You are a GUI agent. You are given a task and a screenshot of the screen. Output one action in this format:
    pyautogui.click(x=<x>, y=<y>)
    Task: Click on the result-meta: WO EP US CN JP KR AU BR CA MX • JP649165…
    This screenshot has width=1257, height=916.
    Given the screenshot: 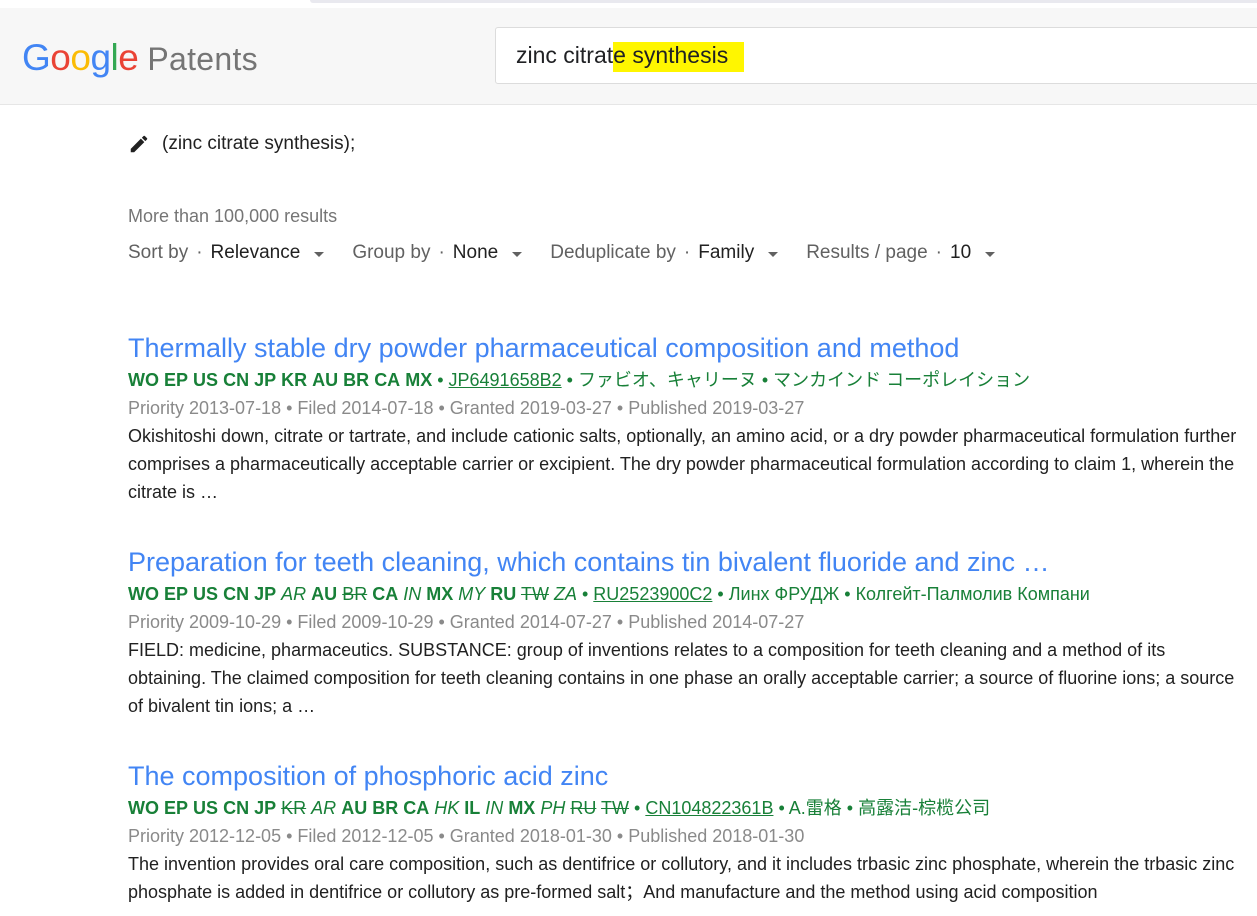 What is the action you would take?
    pyautogui.click(x=579, y=380)
    